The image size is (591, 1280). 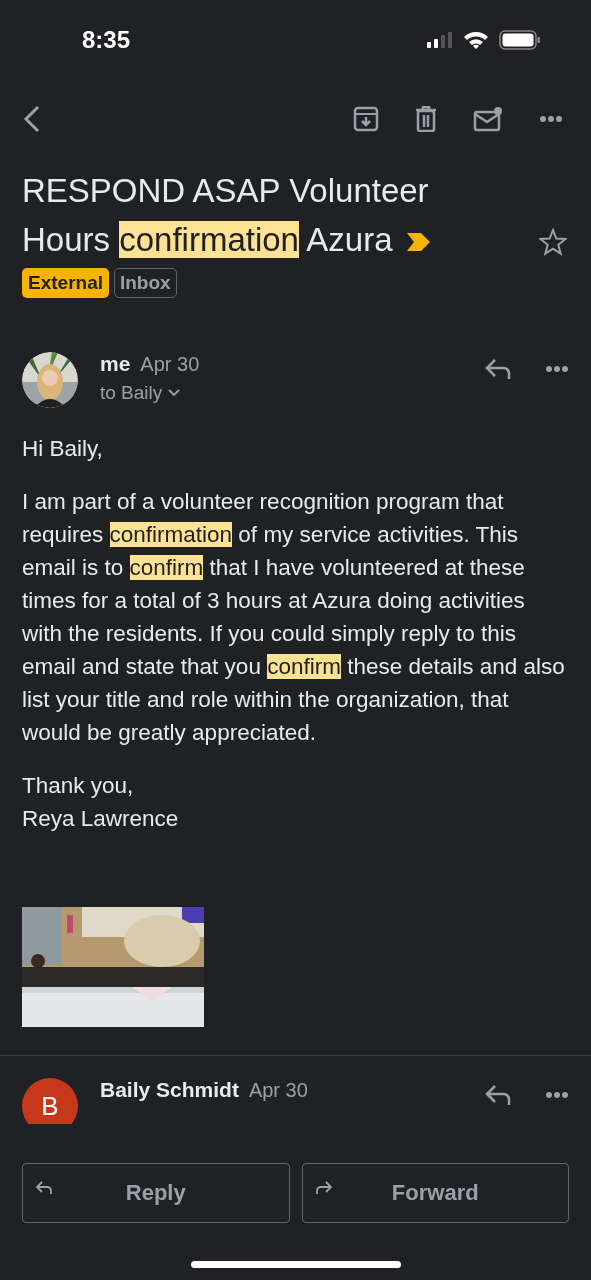 I want to click on chevron-down-icon, so click(x=174, y=393).